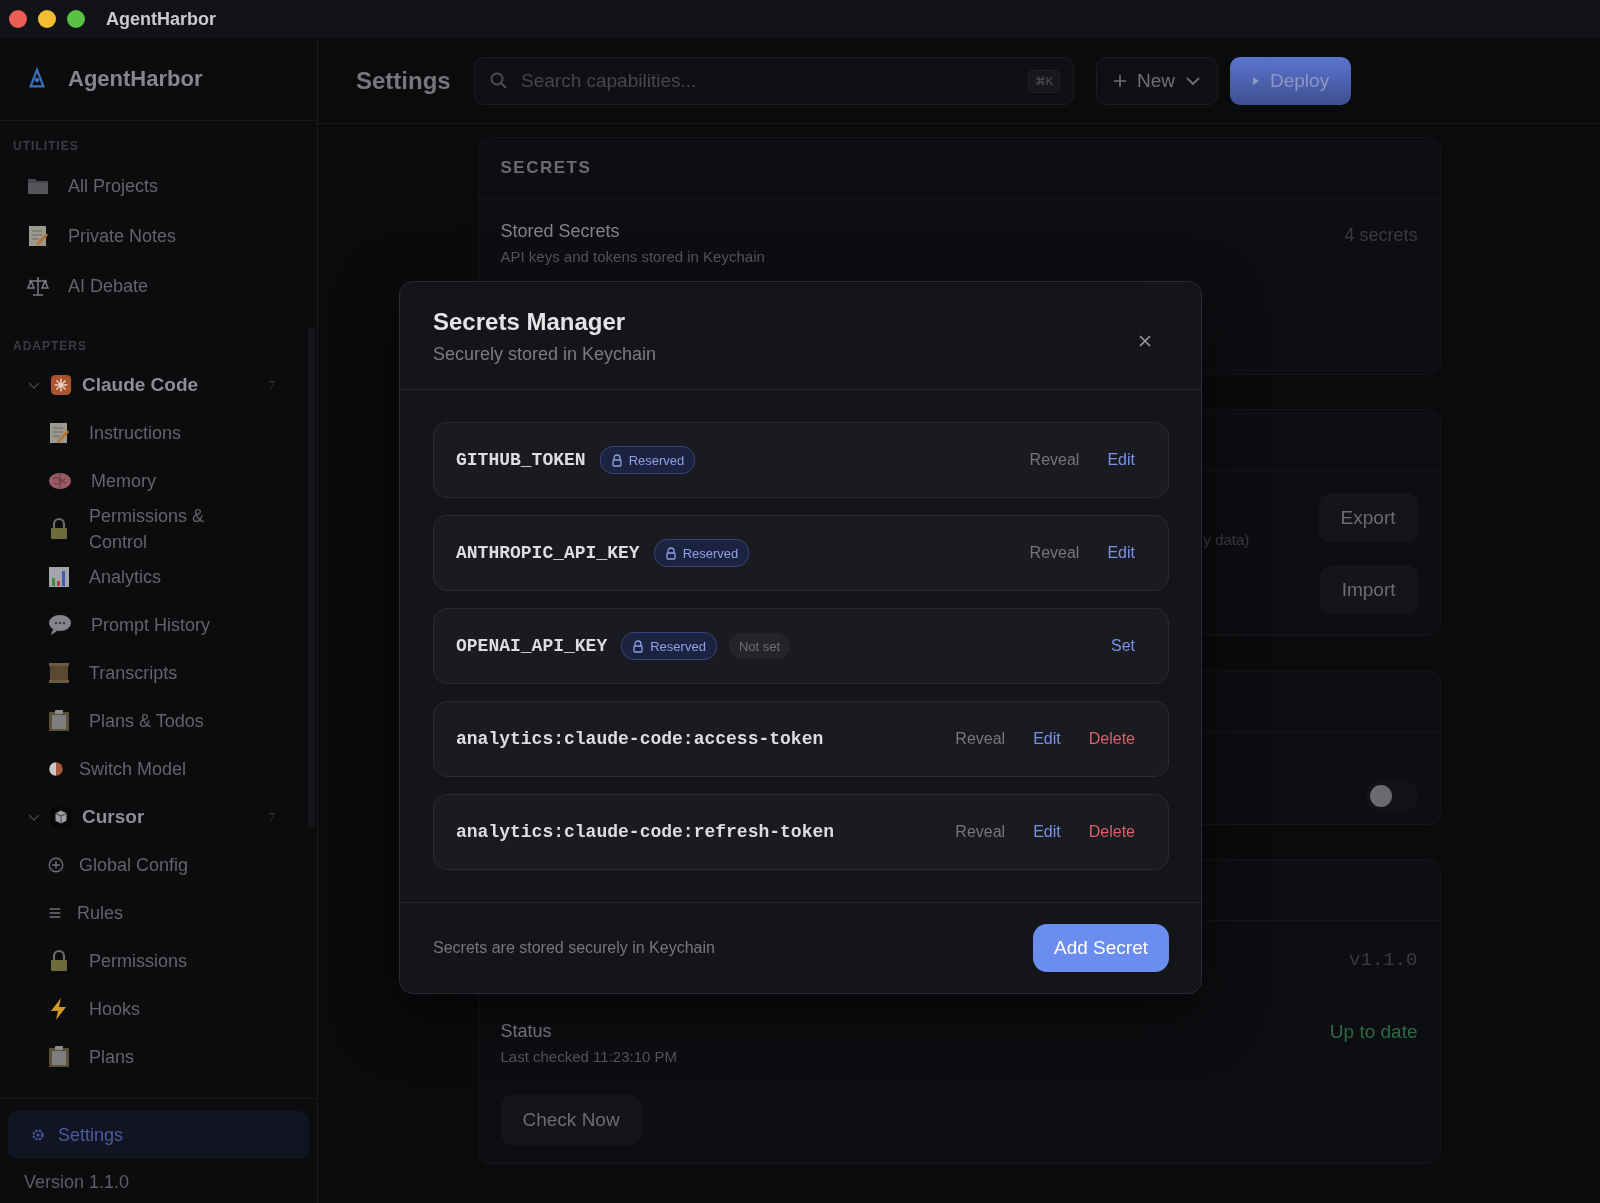 This screenshot has height=1203, width=1600. What do you see at coordinates (150, 673) in the screenshot?
I see `sidebar-item: Transcripts` at bounding box center [150, 673].